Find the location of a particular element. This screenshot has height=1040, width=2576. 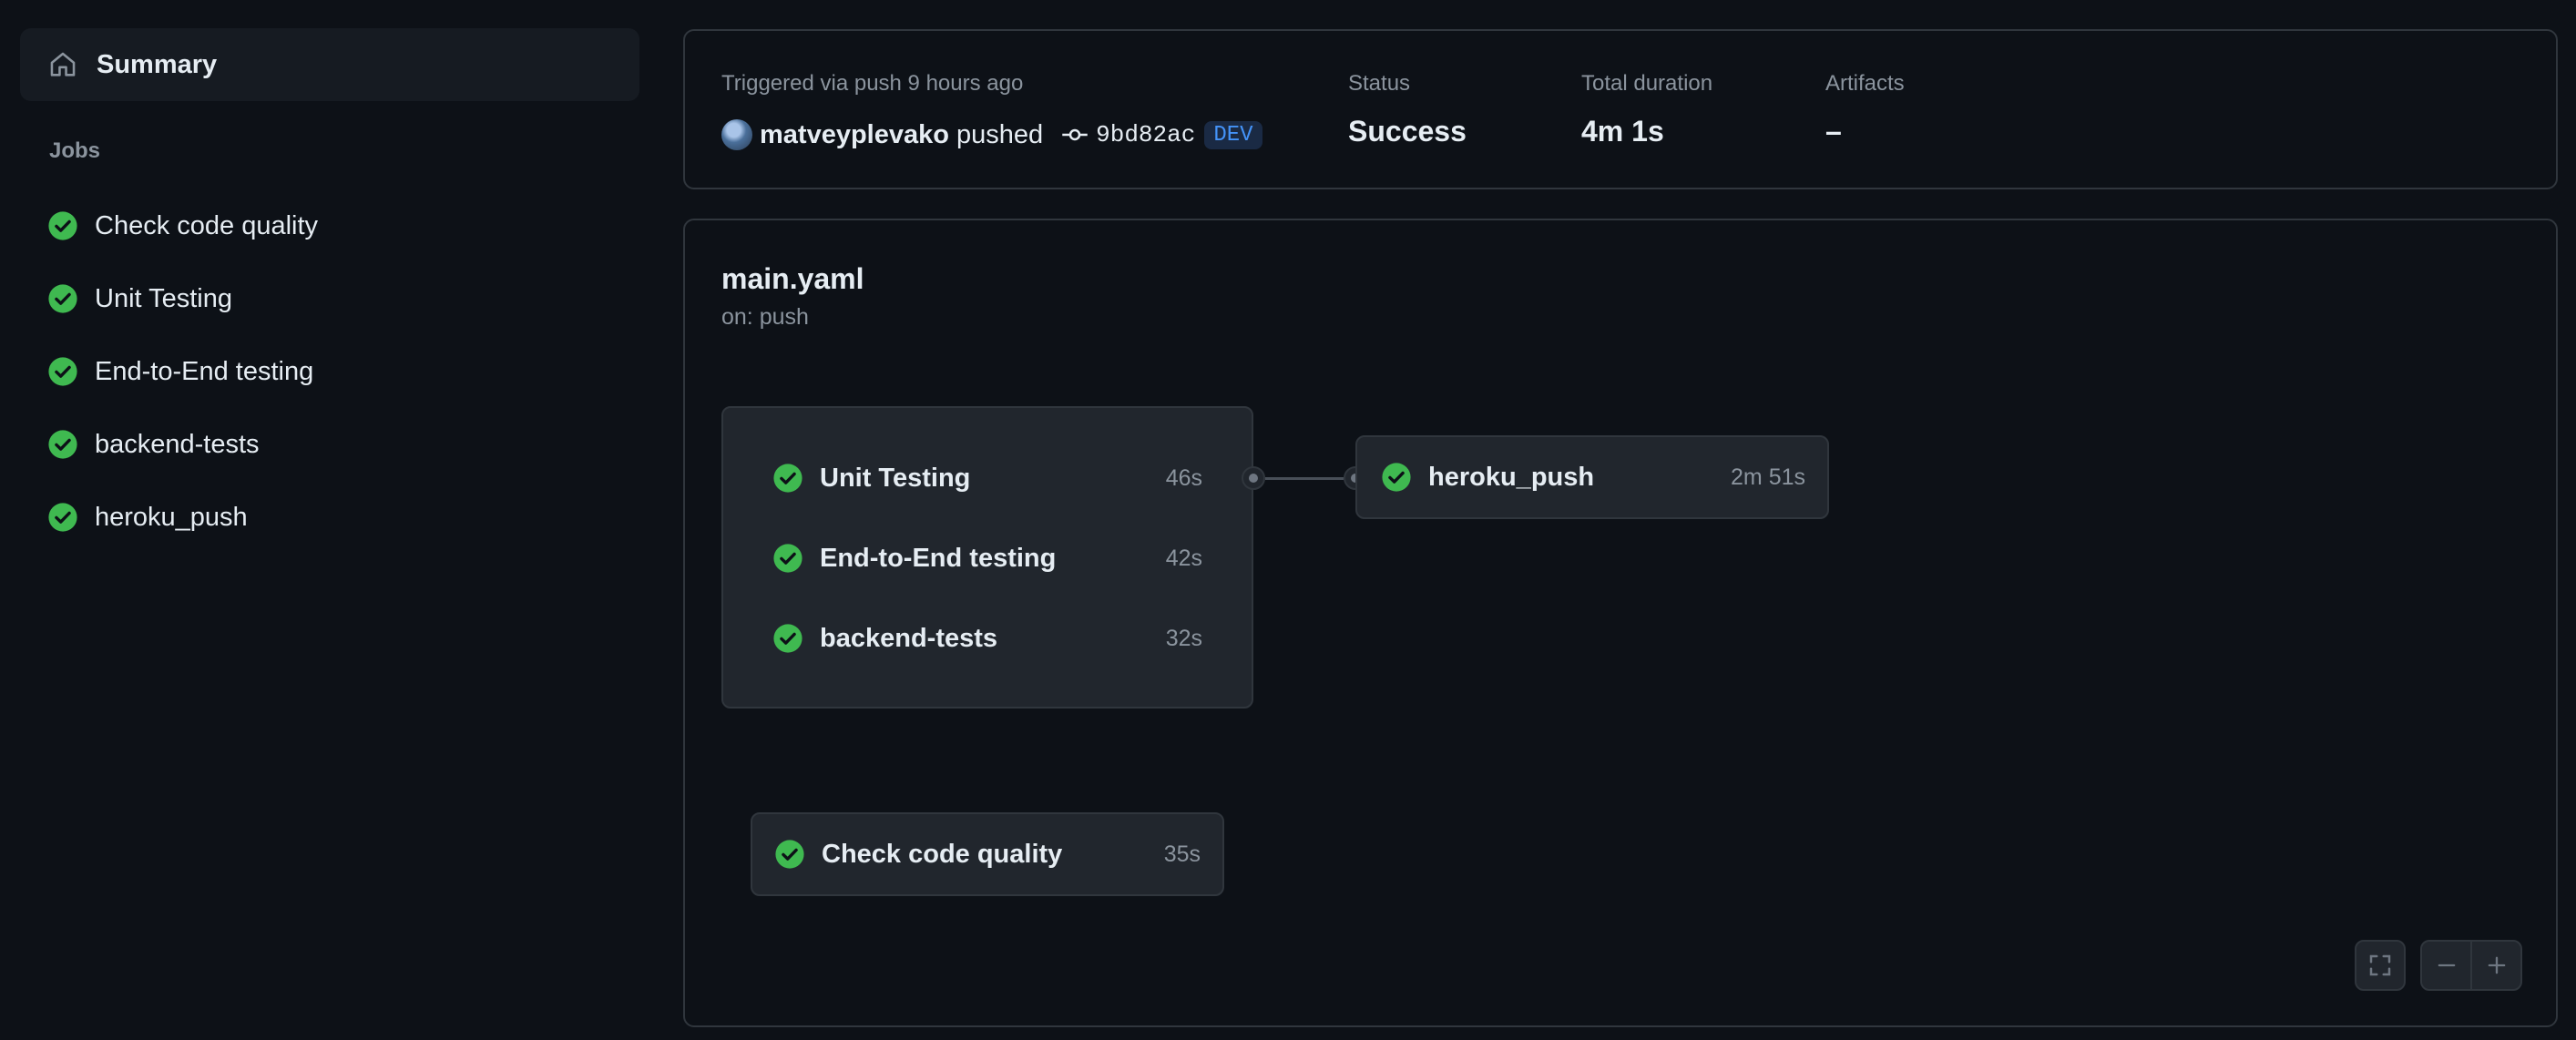

graph-job-duration: 46s is located at coordinates (1183, 478).